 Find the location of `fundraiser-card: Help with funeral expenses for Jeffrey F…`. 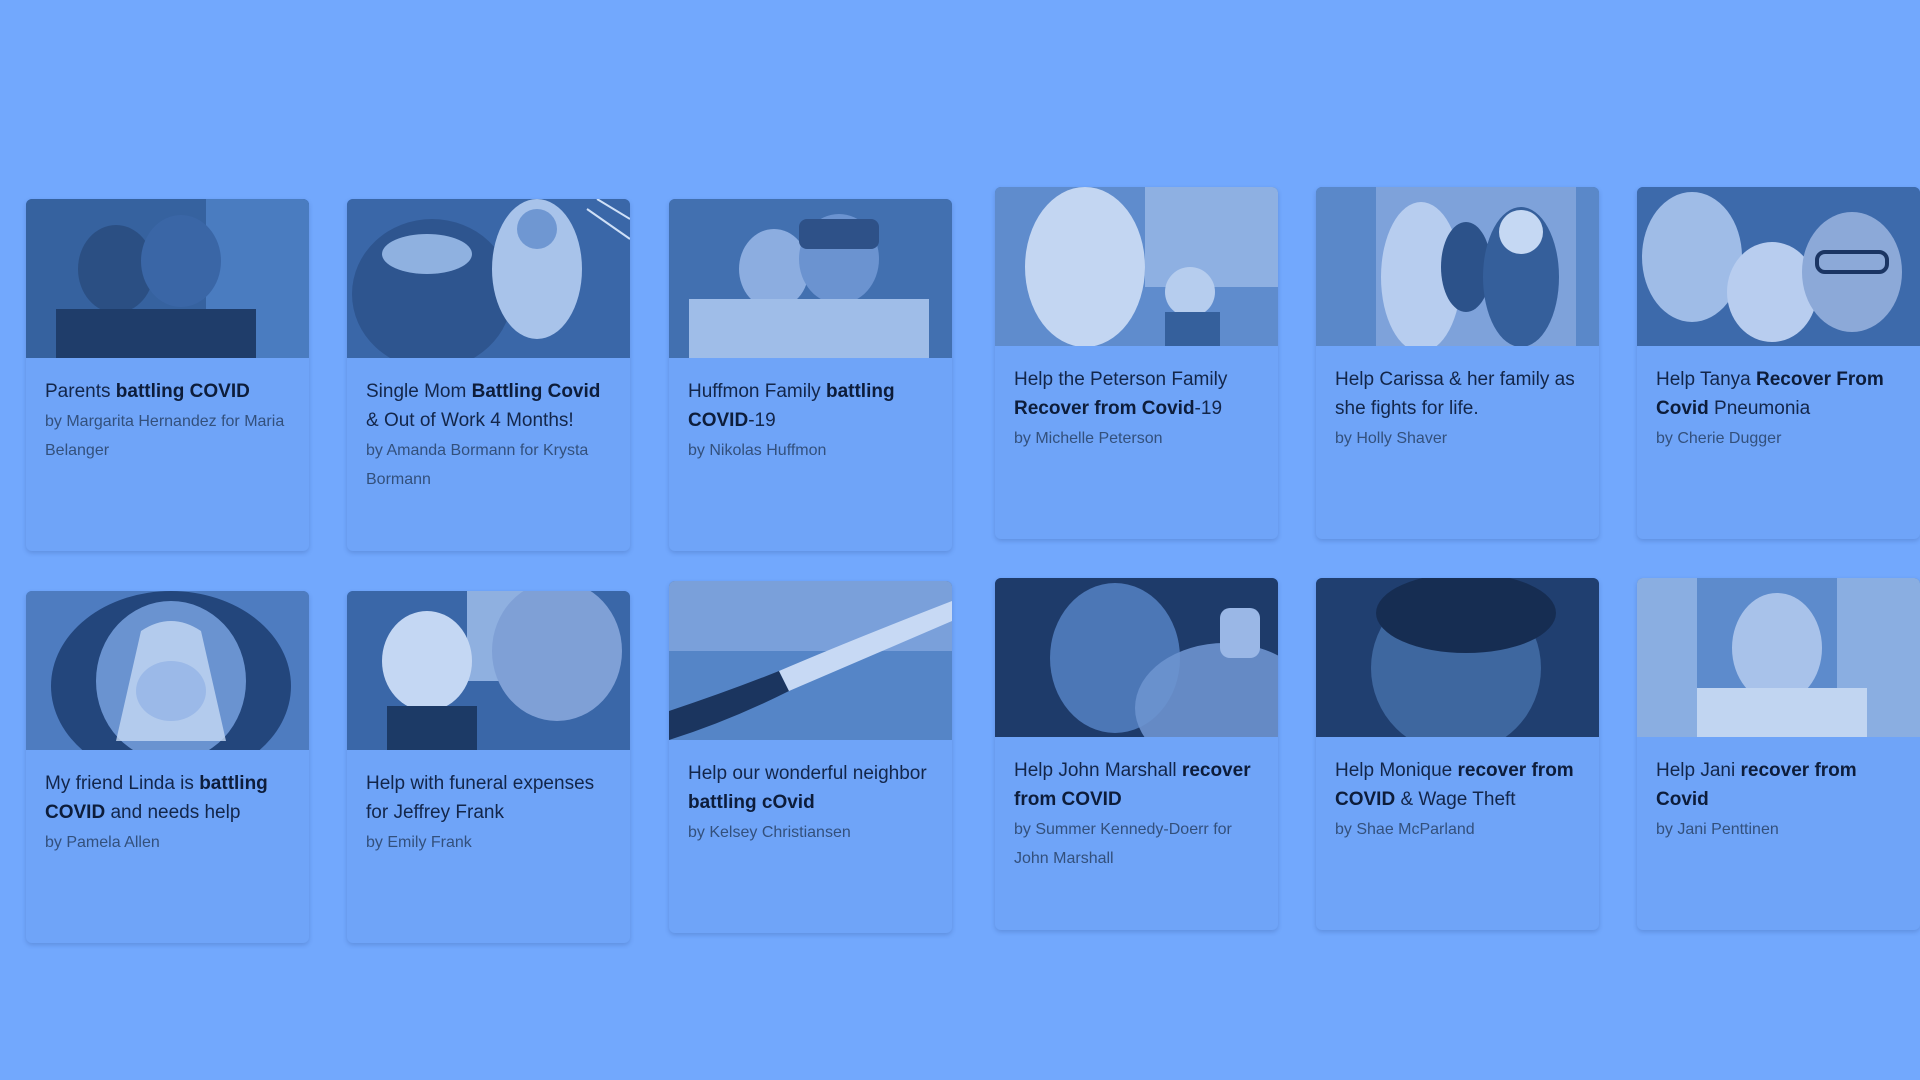

fundraiser-card: Help with funeral expenses for Jeffrey F… is located at coordinates (488, 767).